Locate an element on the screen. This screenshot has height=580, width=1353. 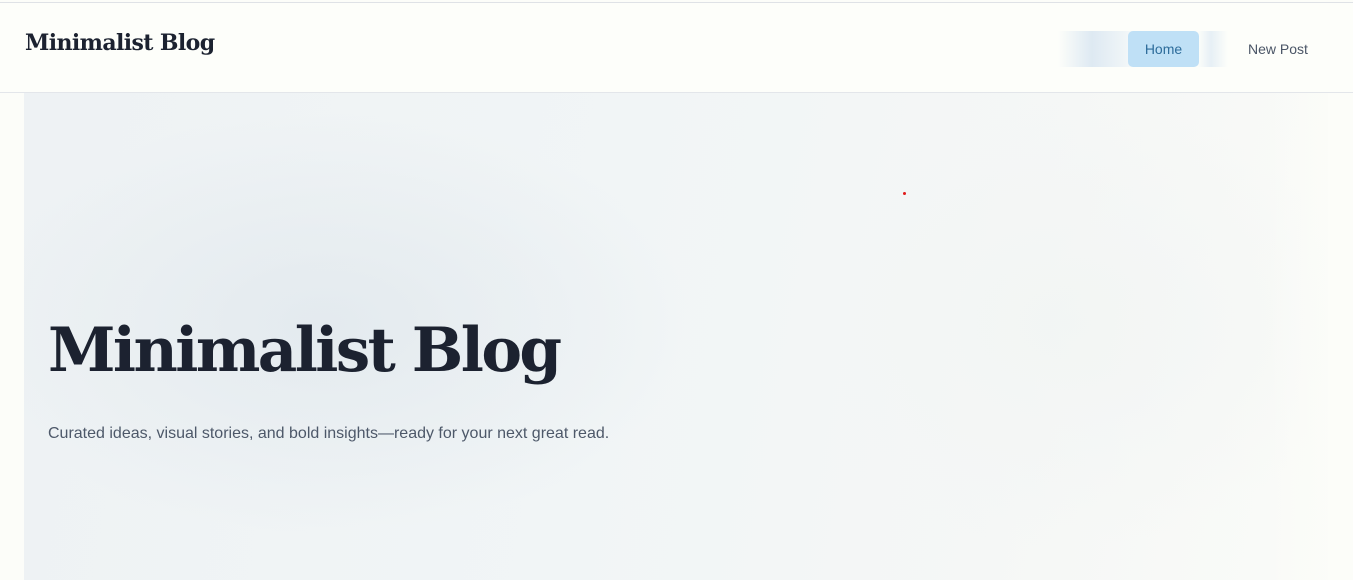
main-nav: Home New Post is located at coordinates (1193, 49).